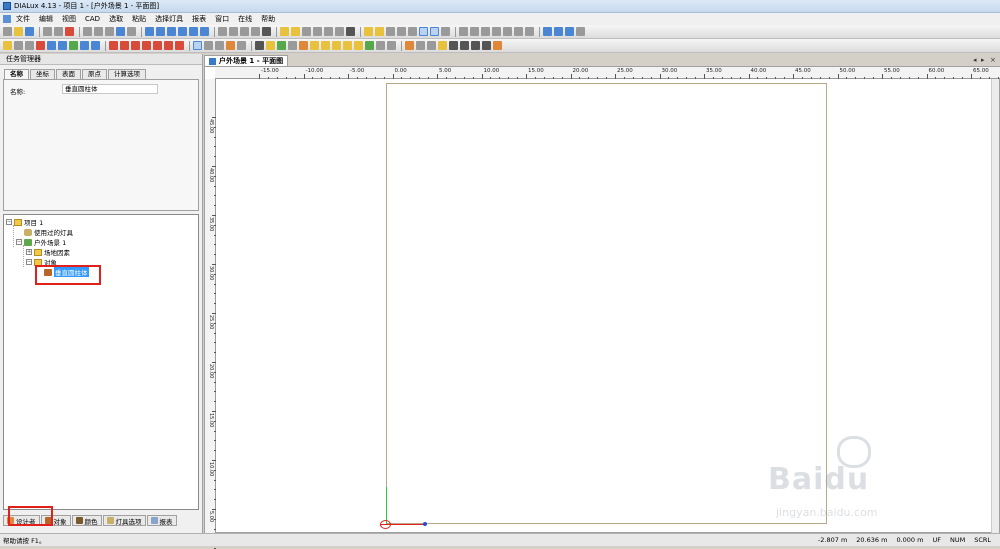 This screenshot has height=549, width=1000. Describe the element at coordinates (208, 45) in the screenshot. I see `zoom-in-icon` at that location.